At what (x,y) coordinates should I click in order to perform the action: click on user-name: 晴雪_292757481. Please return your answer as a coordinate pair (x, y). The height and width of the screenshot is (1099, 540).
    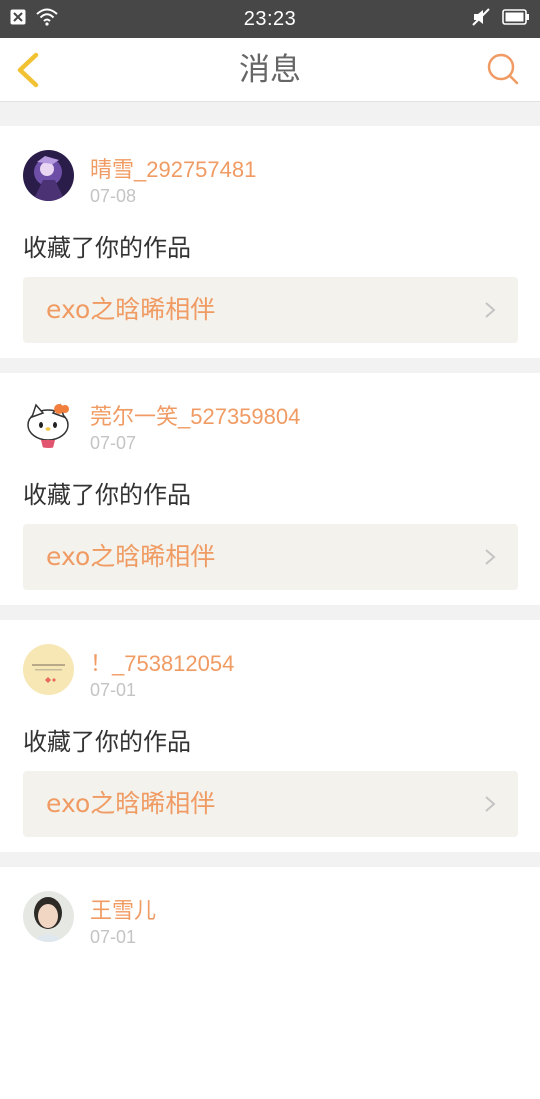
    Looking at the image, I should click on (173, 168).